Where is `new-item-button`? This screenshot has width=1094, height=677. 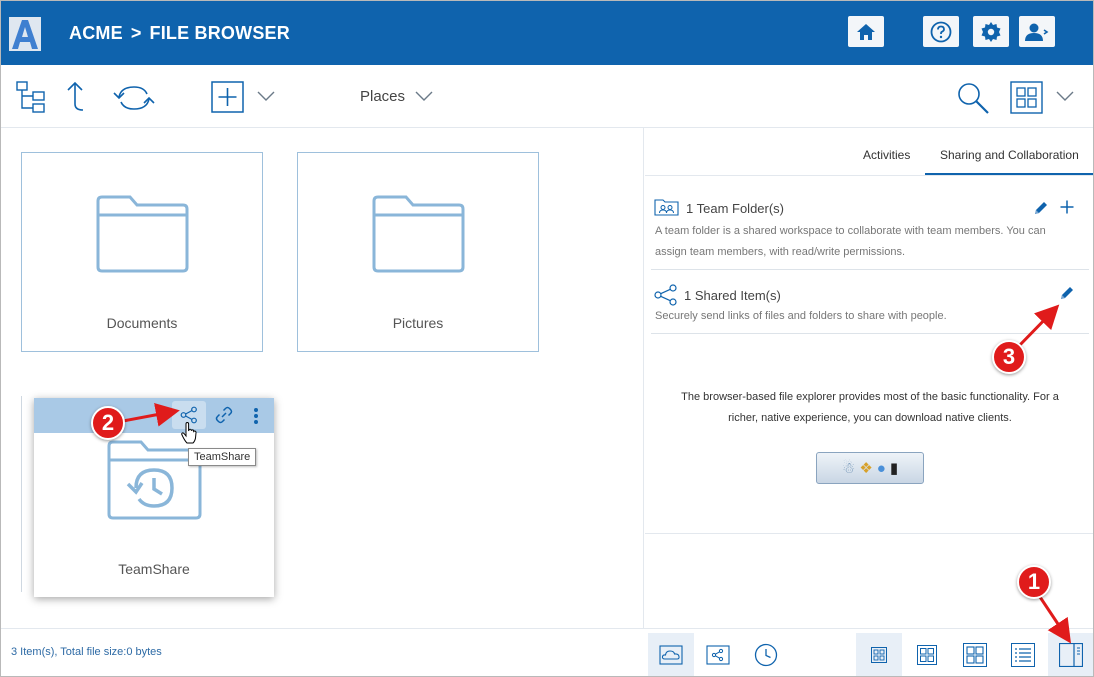
new-item-button is located at coordinates (227, 97).